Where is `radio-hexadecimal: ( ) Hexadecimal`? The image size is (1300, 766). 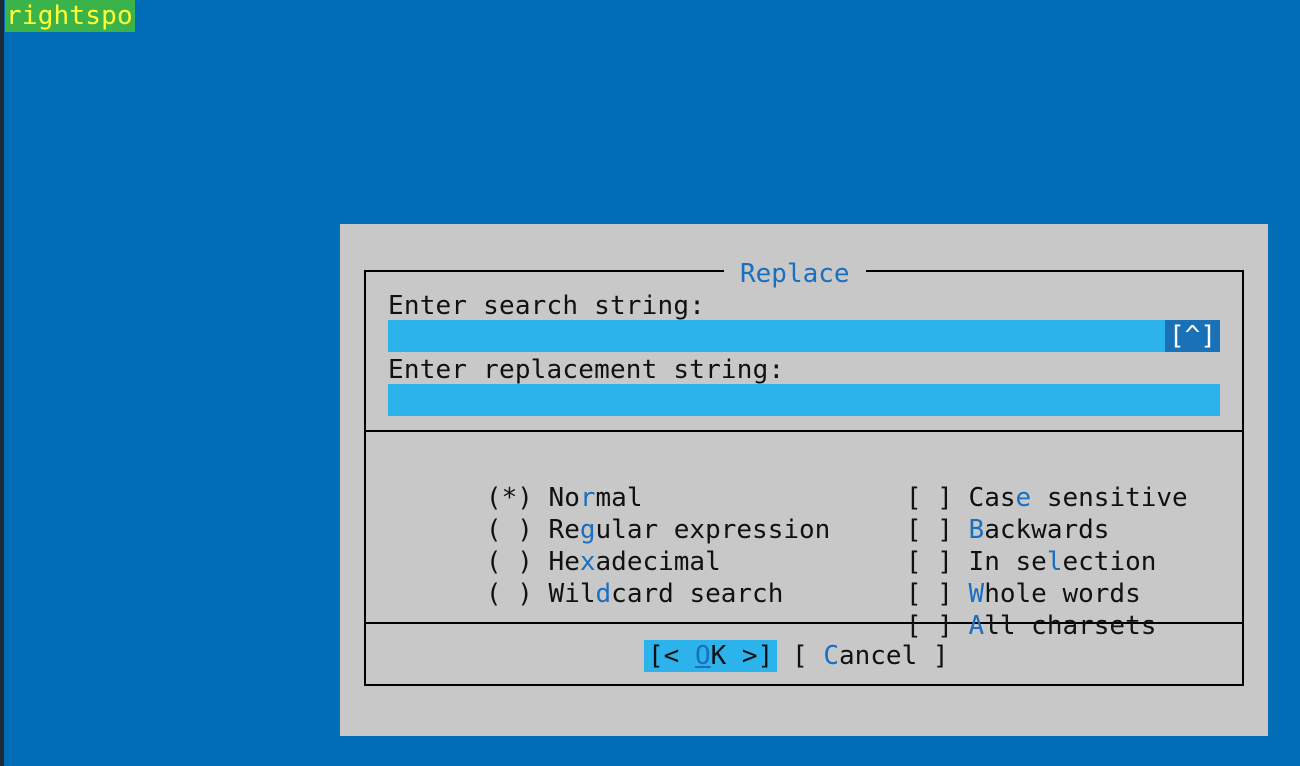
radio-hexadecimal: ( ) Hexadecimal is located at coordinates (556, 545).